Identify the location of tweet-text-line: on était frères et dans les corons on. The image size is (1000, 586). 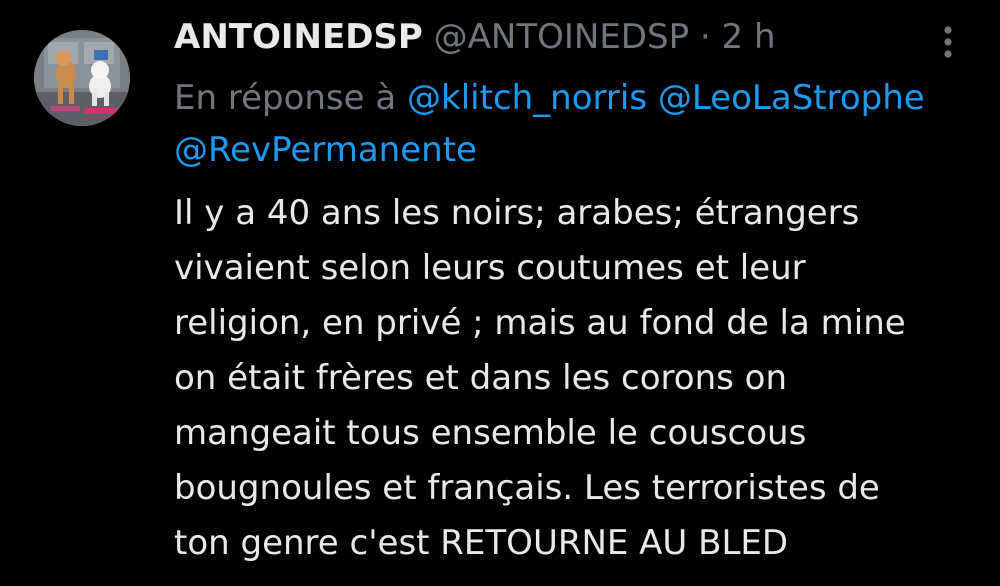
(480, 378).